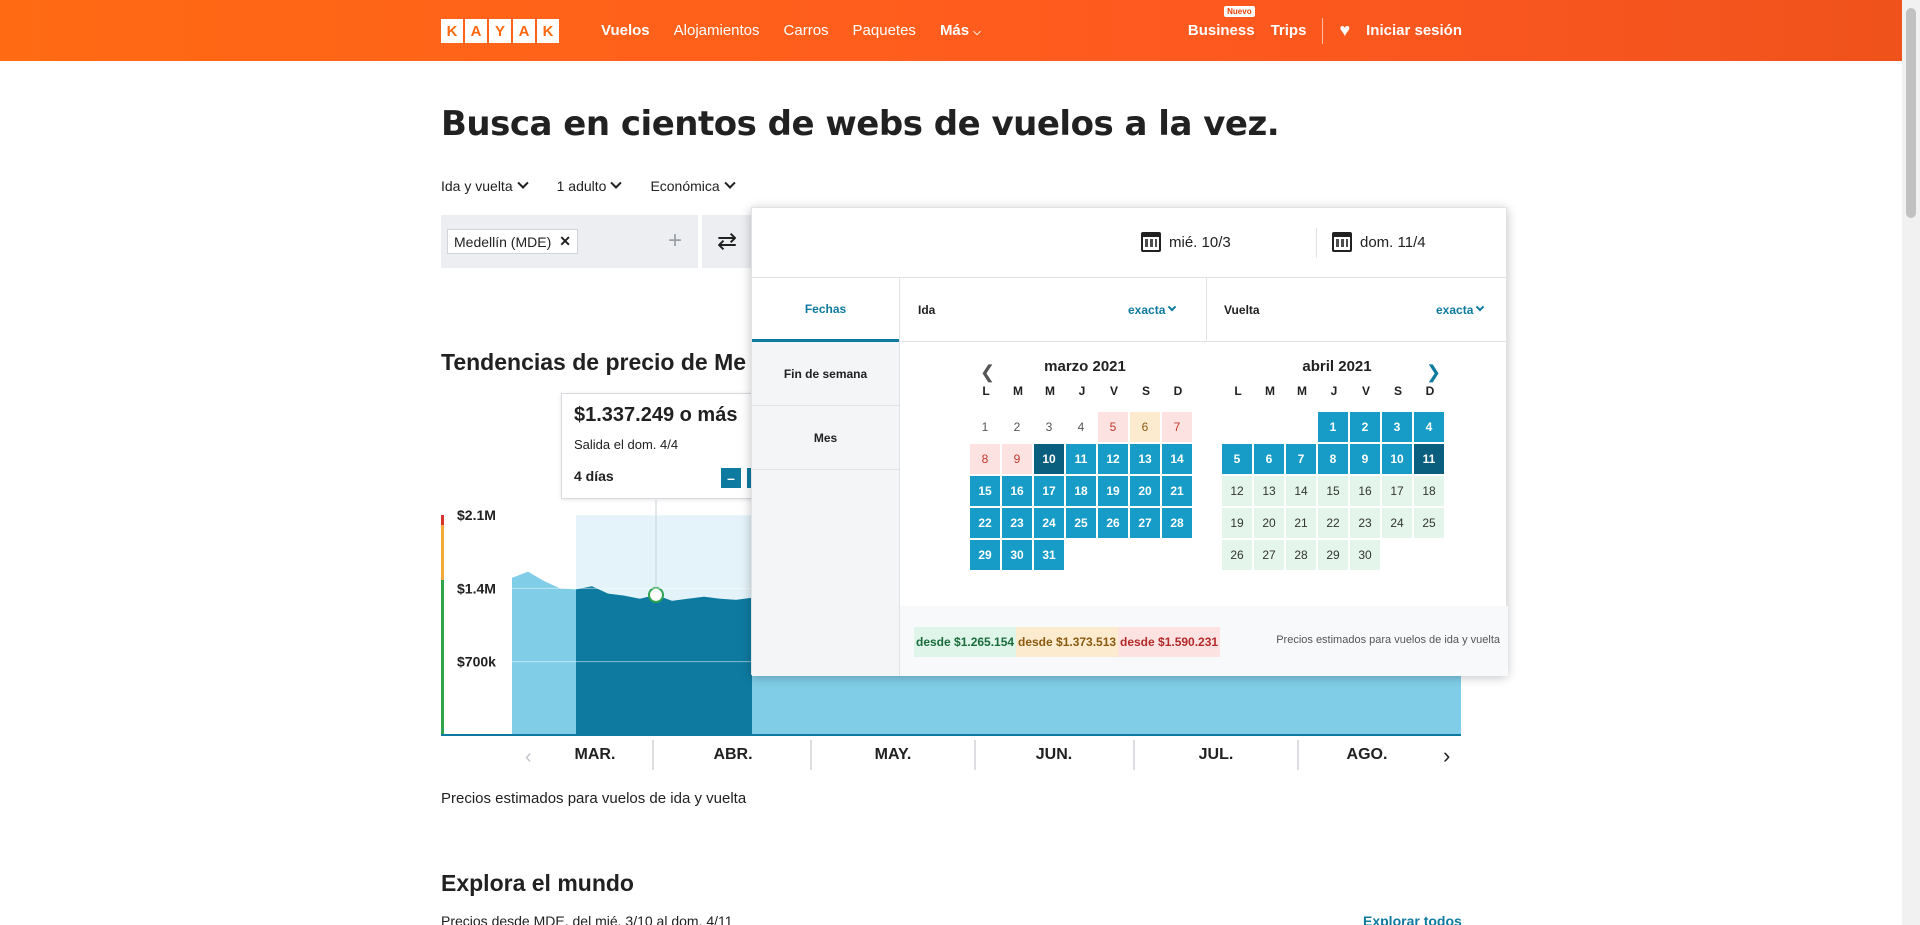 This screenshot has height=925, width=1920. I want to click on tab-fin-de-semana: Fin de semana, so click(825, 374).